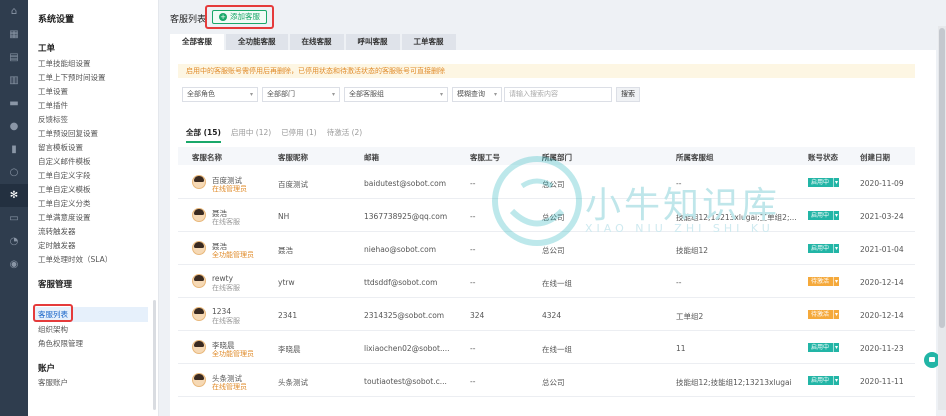 This screenshot has width=946, height=416. Describe the element at coordinates (64, 217) in the screenshot. I see `sidebar-item: 工单满意度设置` at that location.